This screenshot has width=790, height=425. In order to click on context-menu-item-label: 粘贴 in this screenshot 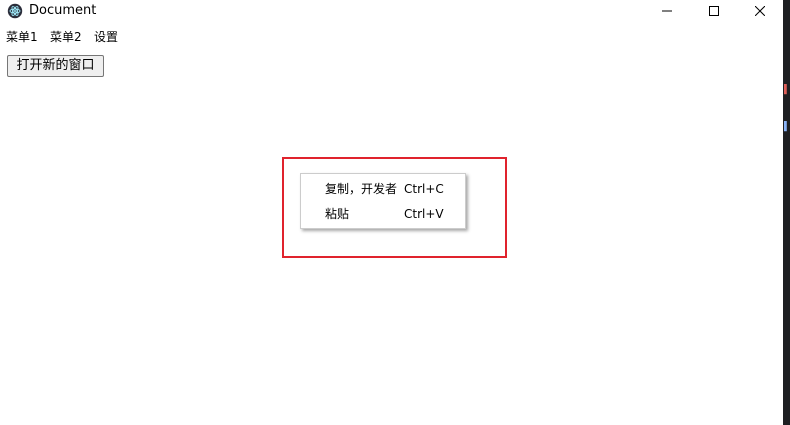, I will do `click(337, 214)`.